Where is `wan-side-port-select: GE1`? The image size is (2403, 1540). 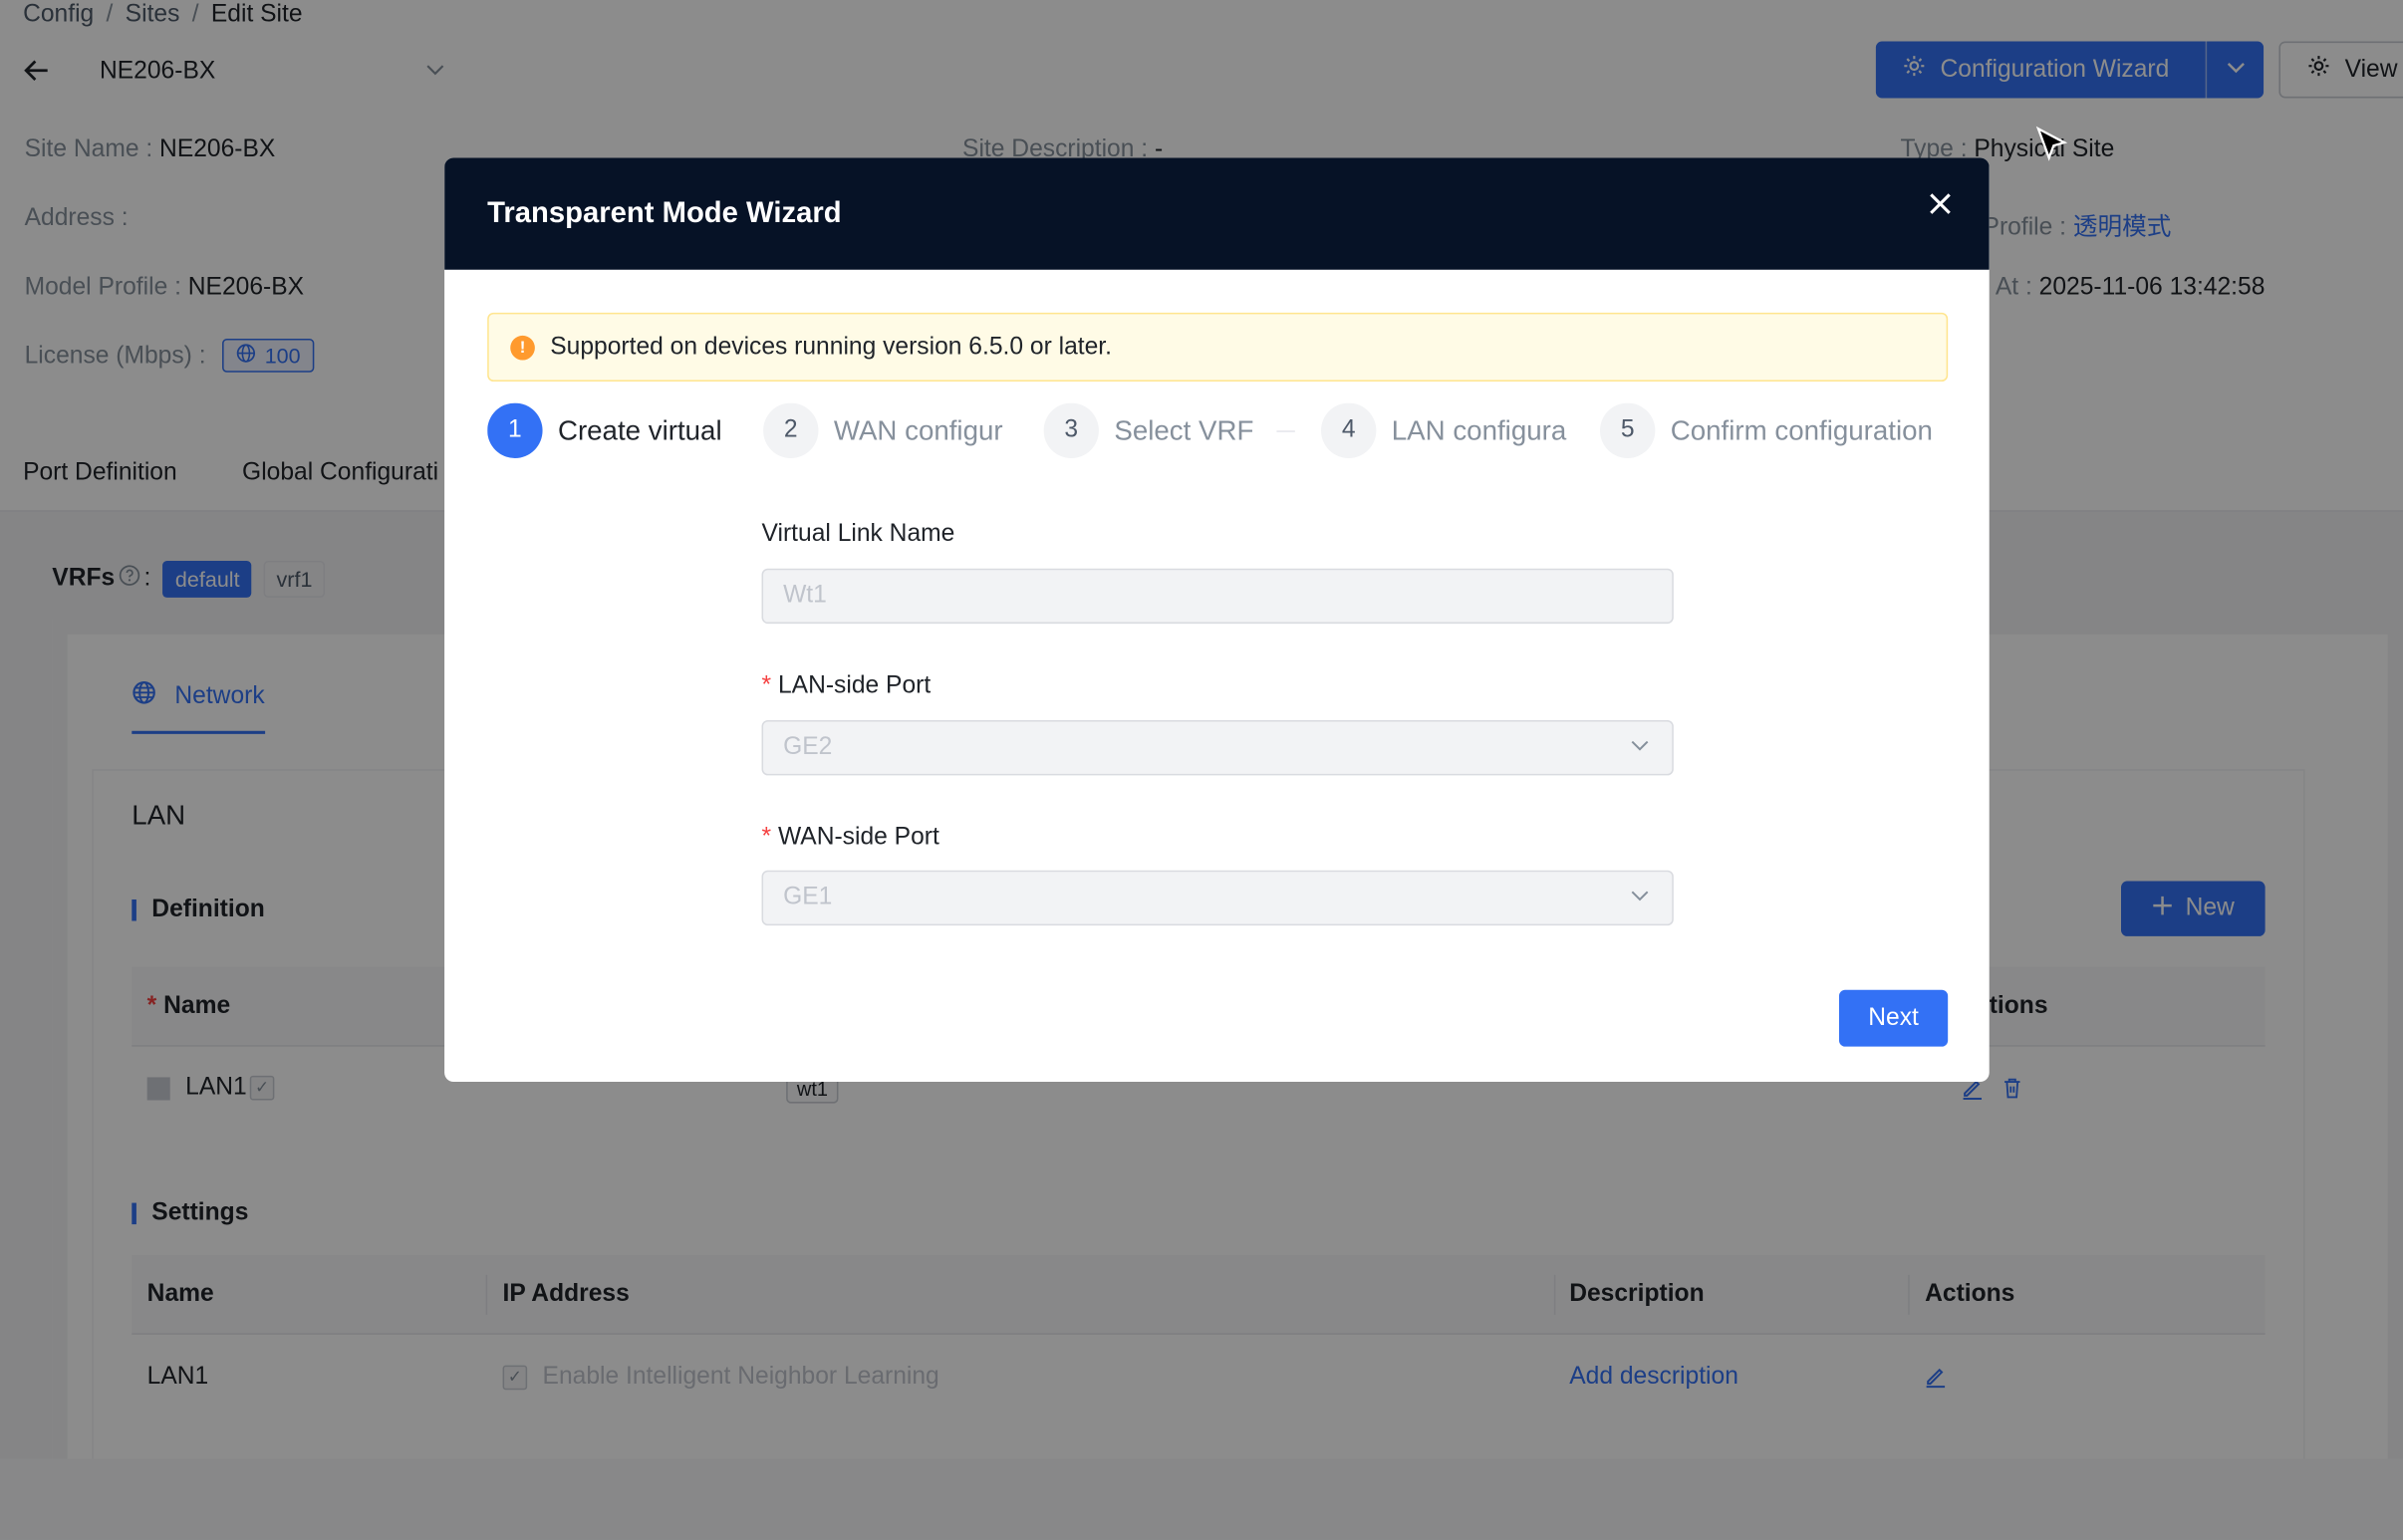
wan-side-port-select: GE1 is located at coordinates (1217, 898).